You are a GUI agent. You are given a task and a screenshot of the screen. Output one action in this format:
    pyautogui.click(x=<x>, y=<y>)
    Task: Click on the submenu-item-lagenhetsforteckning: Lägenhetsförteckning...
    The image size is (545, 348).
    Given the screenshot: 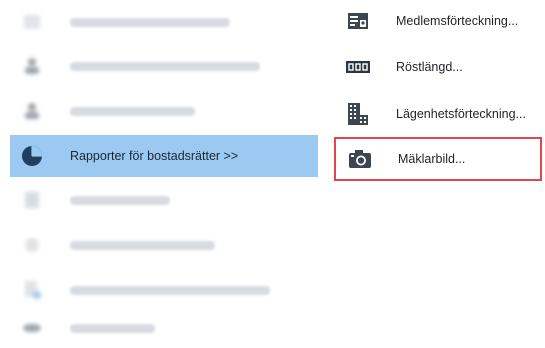 What is the action you would take?
    pyautogui.click(x=439, y=114)
    